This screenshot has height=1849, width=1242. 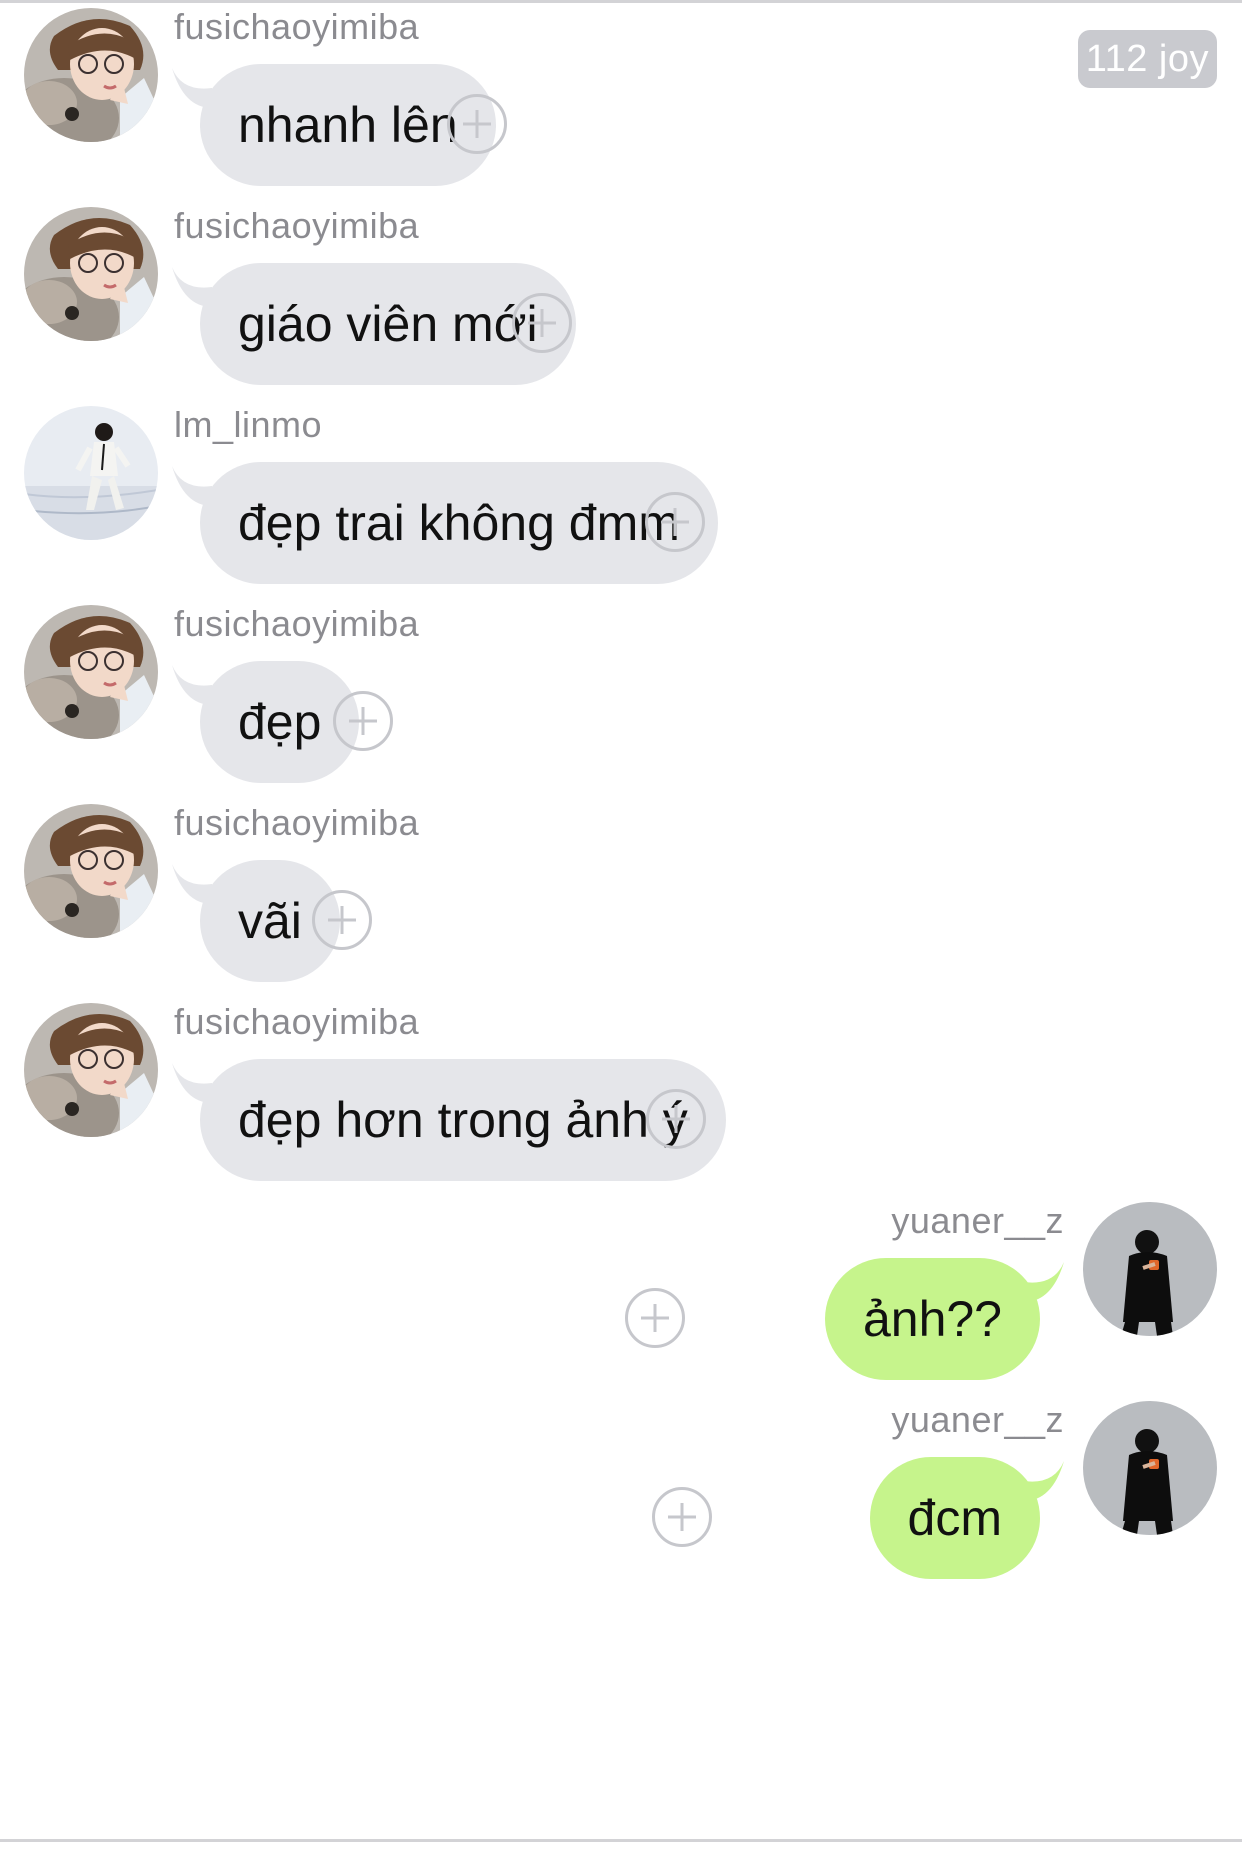 I want to click on chat-message: fusichaoyimiba nhanh lên, so click(x=621, y=100).